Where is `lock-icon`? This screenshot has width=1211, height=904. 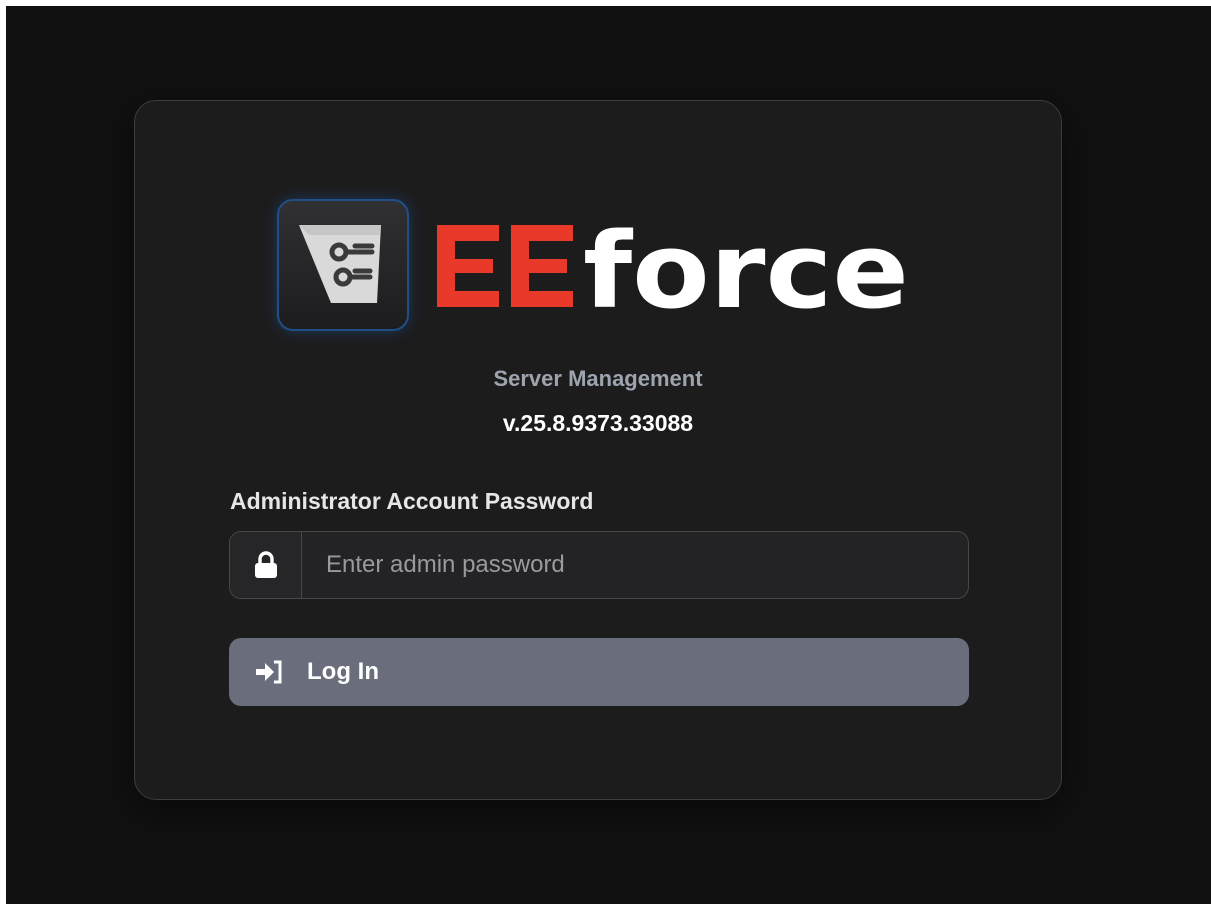 lock-icon is located at coordinates (266, 565).